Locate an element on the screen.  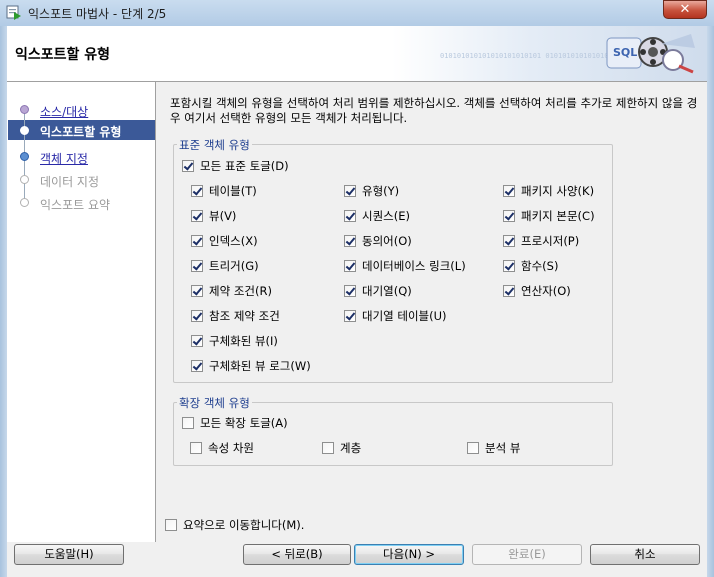
back-button: < 뒤로(B) is located at coordinates (297, 554).